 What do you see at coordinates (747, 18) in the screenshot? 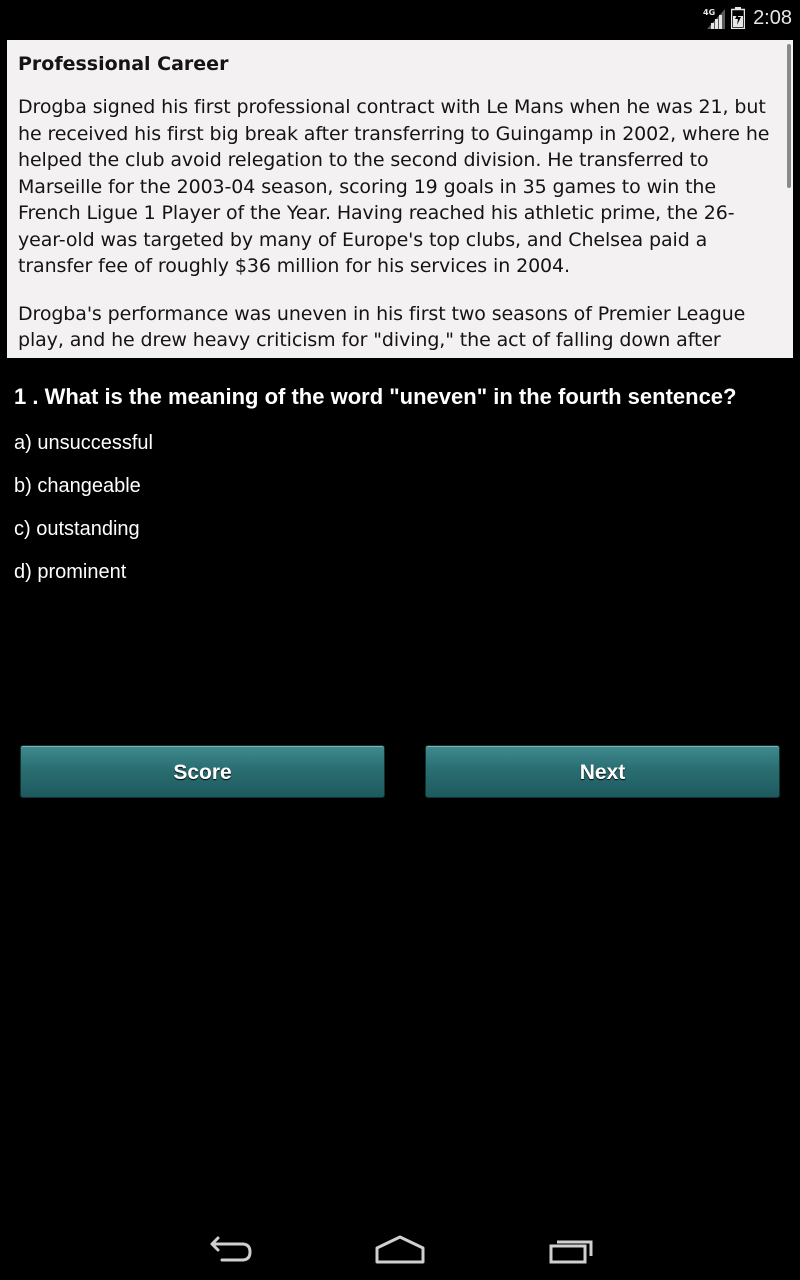
I see `status-indicators: 4G 2:08` at bounding box center [747, 18].